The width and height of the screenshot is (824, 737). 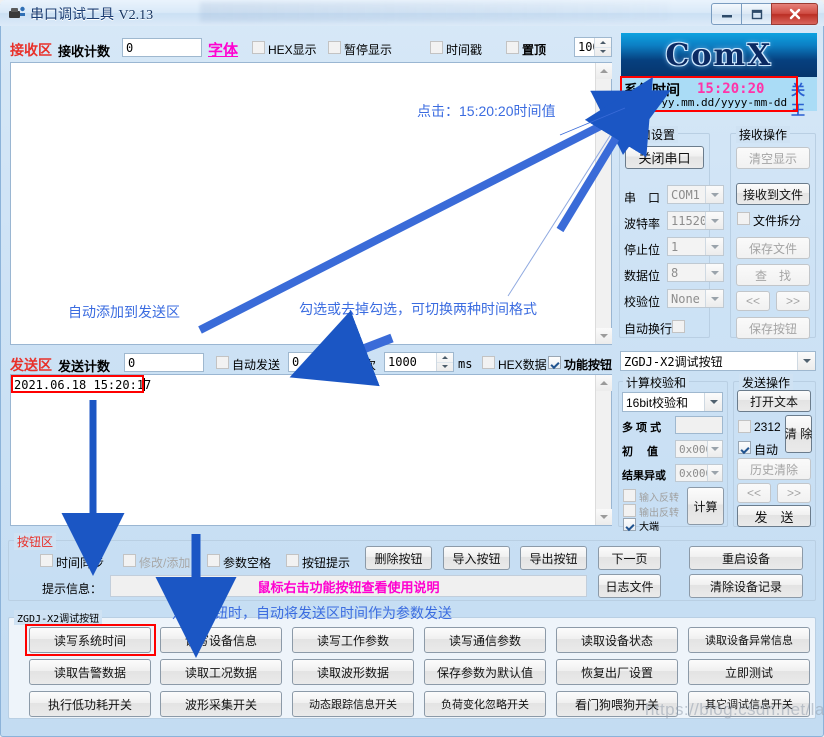 What do you see at coordinates (353, 672) in the screenshot?
I see `fn-button-8: 读取波形数据` at bounding box center [353, 672].